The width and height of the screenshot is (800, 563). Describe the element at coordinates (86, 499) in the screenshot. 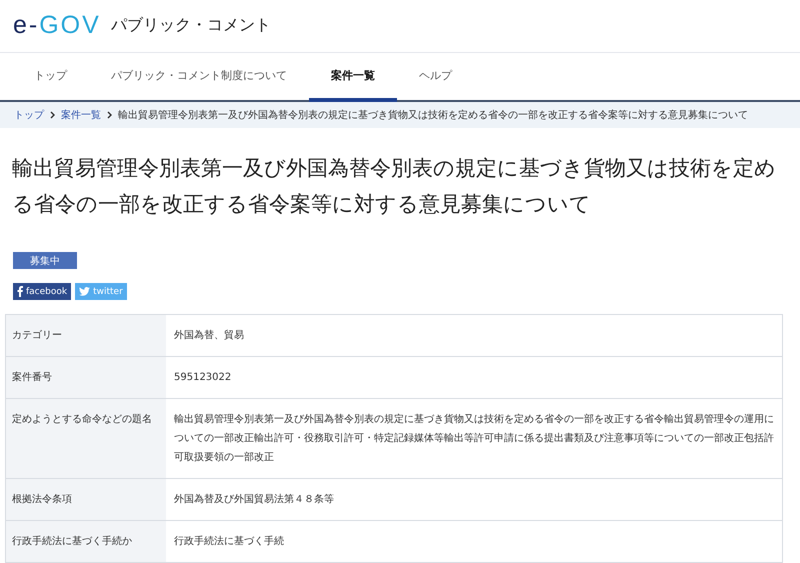

I see `row-label: 根拠法令条項` at that location.